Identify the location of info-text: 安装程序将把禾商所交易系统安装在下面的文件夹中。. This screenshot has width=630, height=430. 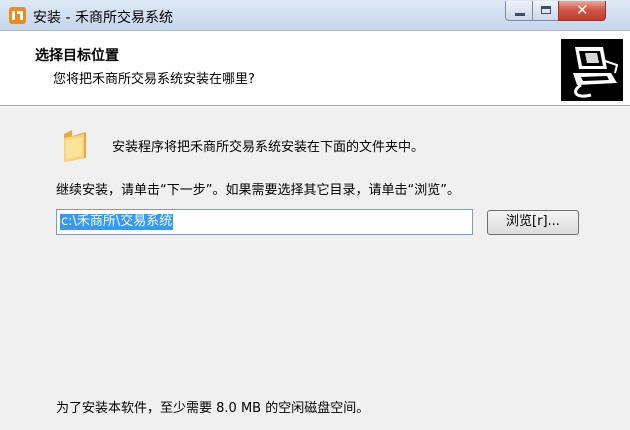
(268, 147).